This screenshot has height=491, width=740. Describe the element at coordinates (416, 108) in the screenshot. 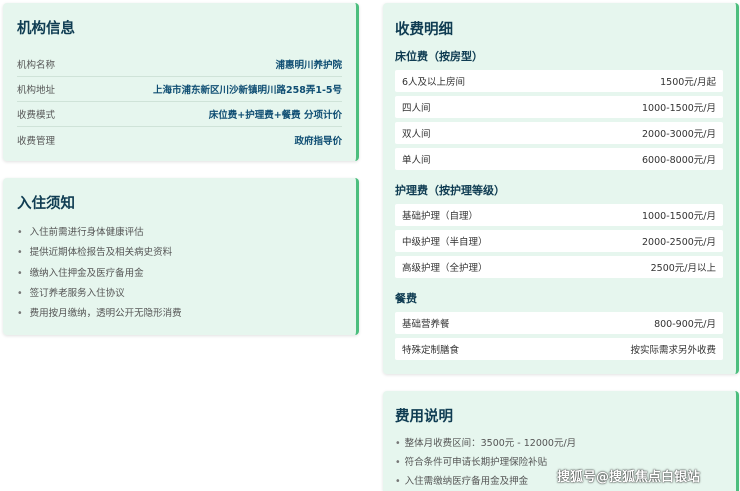

I see `fee-label: 四人间` at that location.